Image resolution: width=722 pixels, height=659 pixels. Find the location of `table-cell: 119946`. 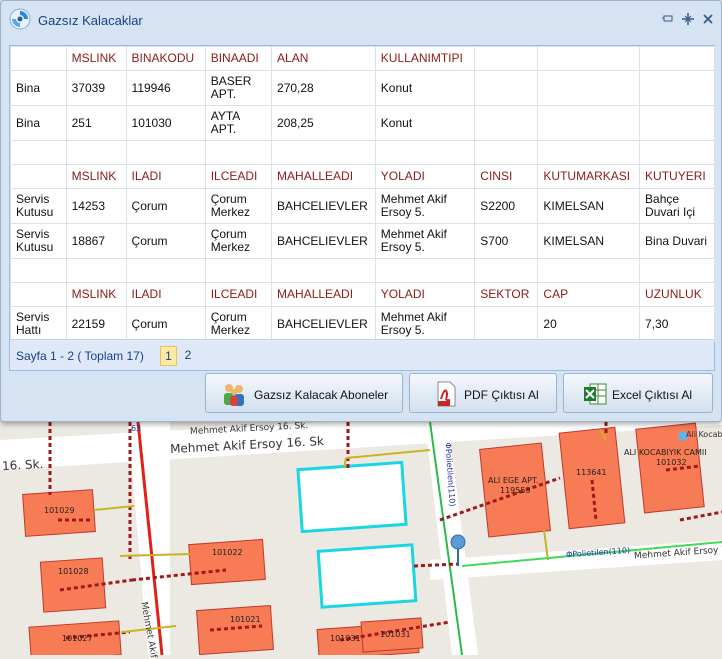

table-cell: 119946 is located at coordinates (165, 88).